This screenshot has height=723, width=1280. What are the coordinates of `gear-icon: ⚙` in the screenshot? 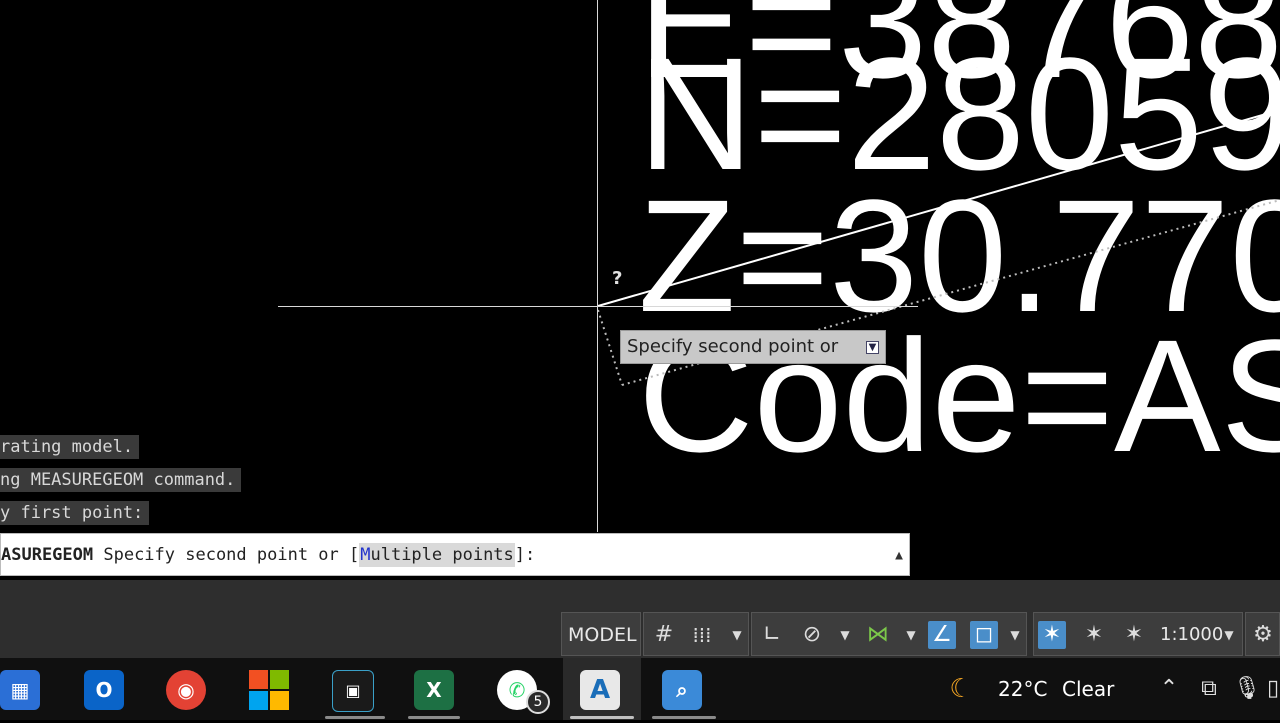 It's located at (1263, 635).